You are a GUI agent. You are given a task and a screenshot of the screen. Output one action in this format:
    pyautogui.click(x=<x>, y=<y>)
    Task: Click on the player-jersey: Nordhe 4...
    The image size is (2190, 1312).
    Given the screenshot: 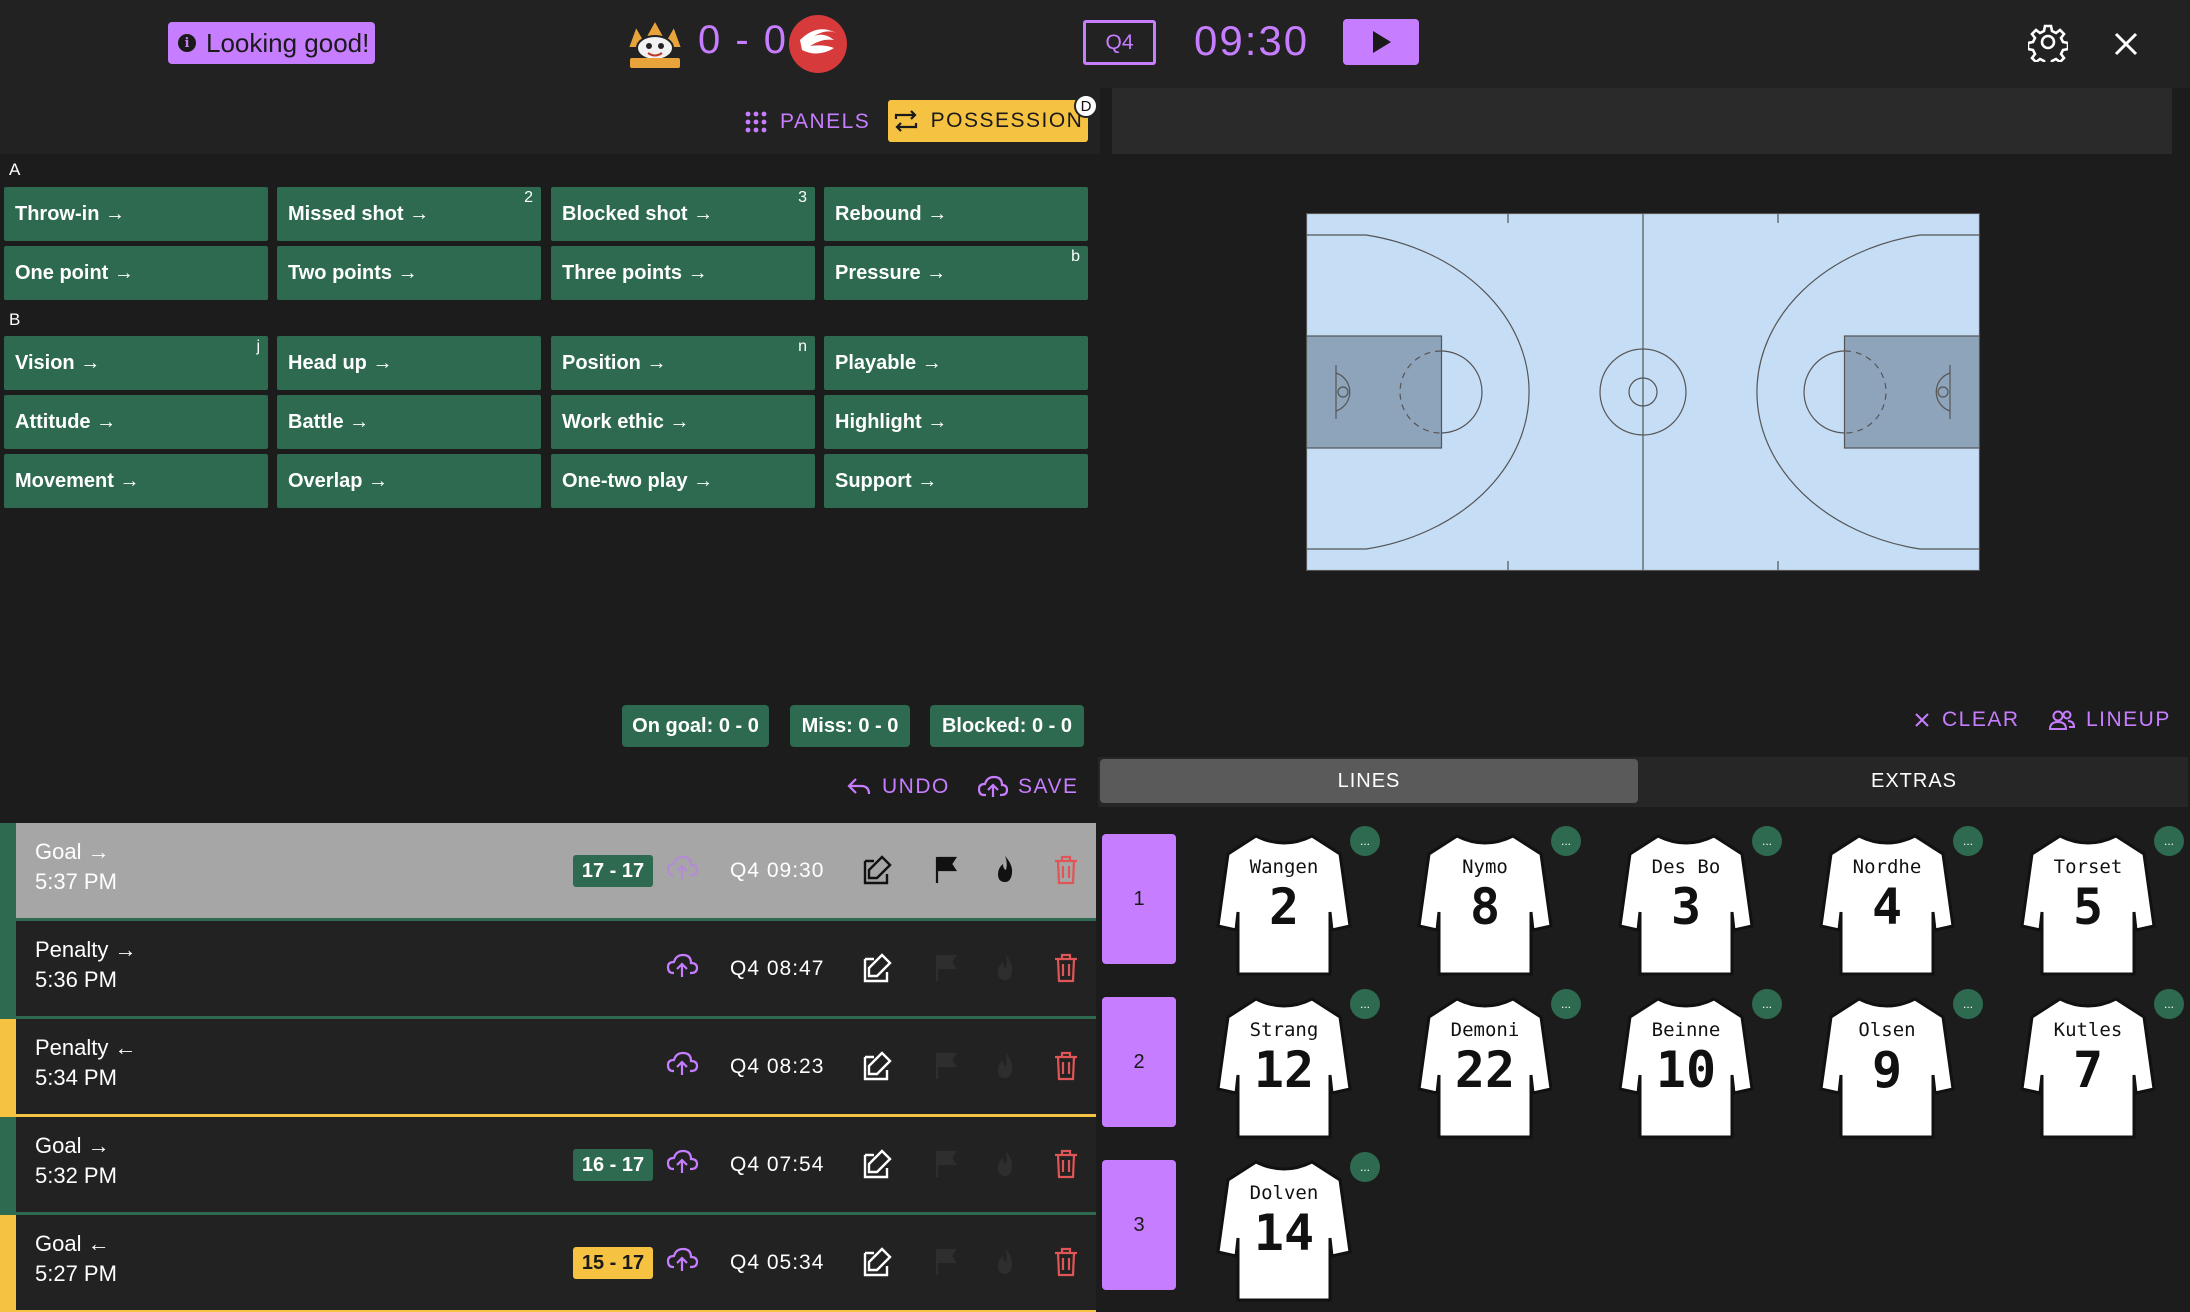 What is the action you would take?
    pyautogui.click(x=1899, y=901)
    